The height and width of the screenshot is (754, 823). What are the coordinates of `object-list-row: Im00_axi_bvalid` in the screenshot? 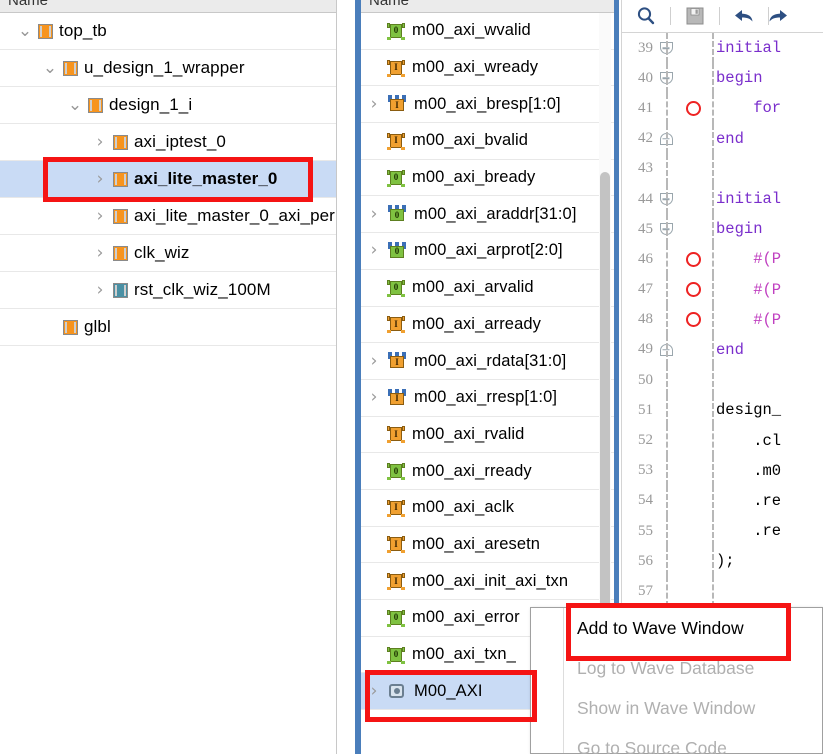 It's located at (487, 141).